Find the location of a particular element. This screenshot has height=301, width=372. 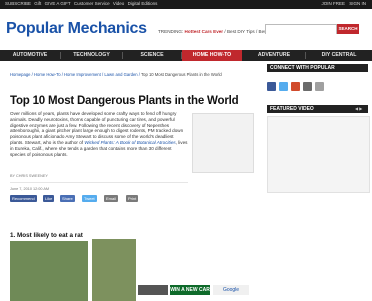

share-bar: Recommend Like Share Tweet Email Print is located at coordinates (130, 198).